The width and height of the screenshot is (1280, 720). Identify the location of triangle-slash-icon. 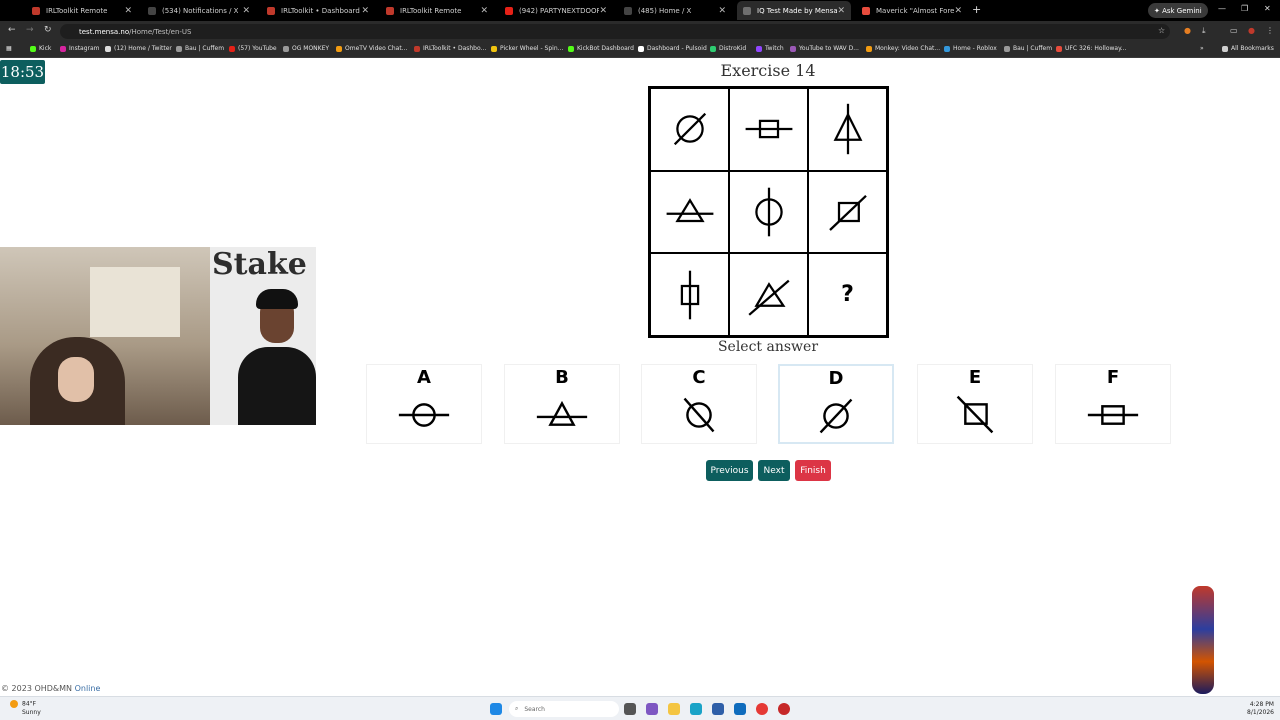
(768, 297).